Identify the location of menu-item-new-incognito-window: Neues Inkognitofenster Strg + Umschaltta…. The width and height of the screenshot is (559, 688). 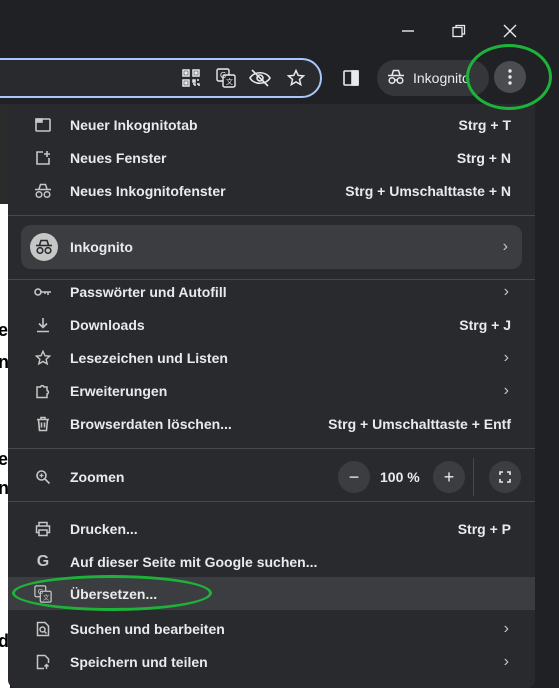
(271, 190).